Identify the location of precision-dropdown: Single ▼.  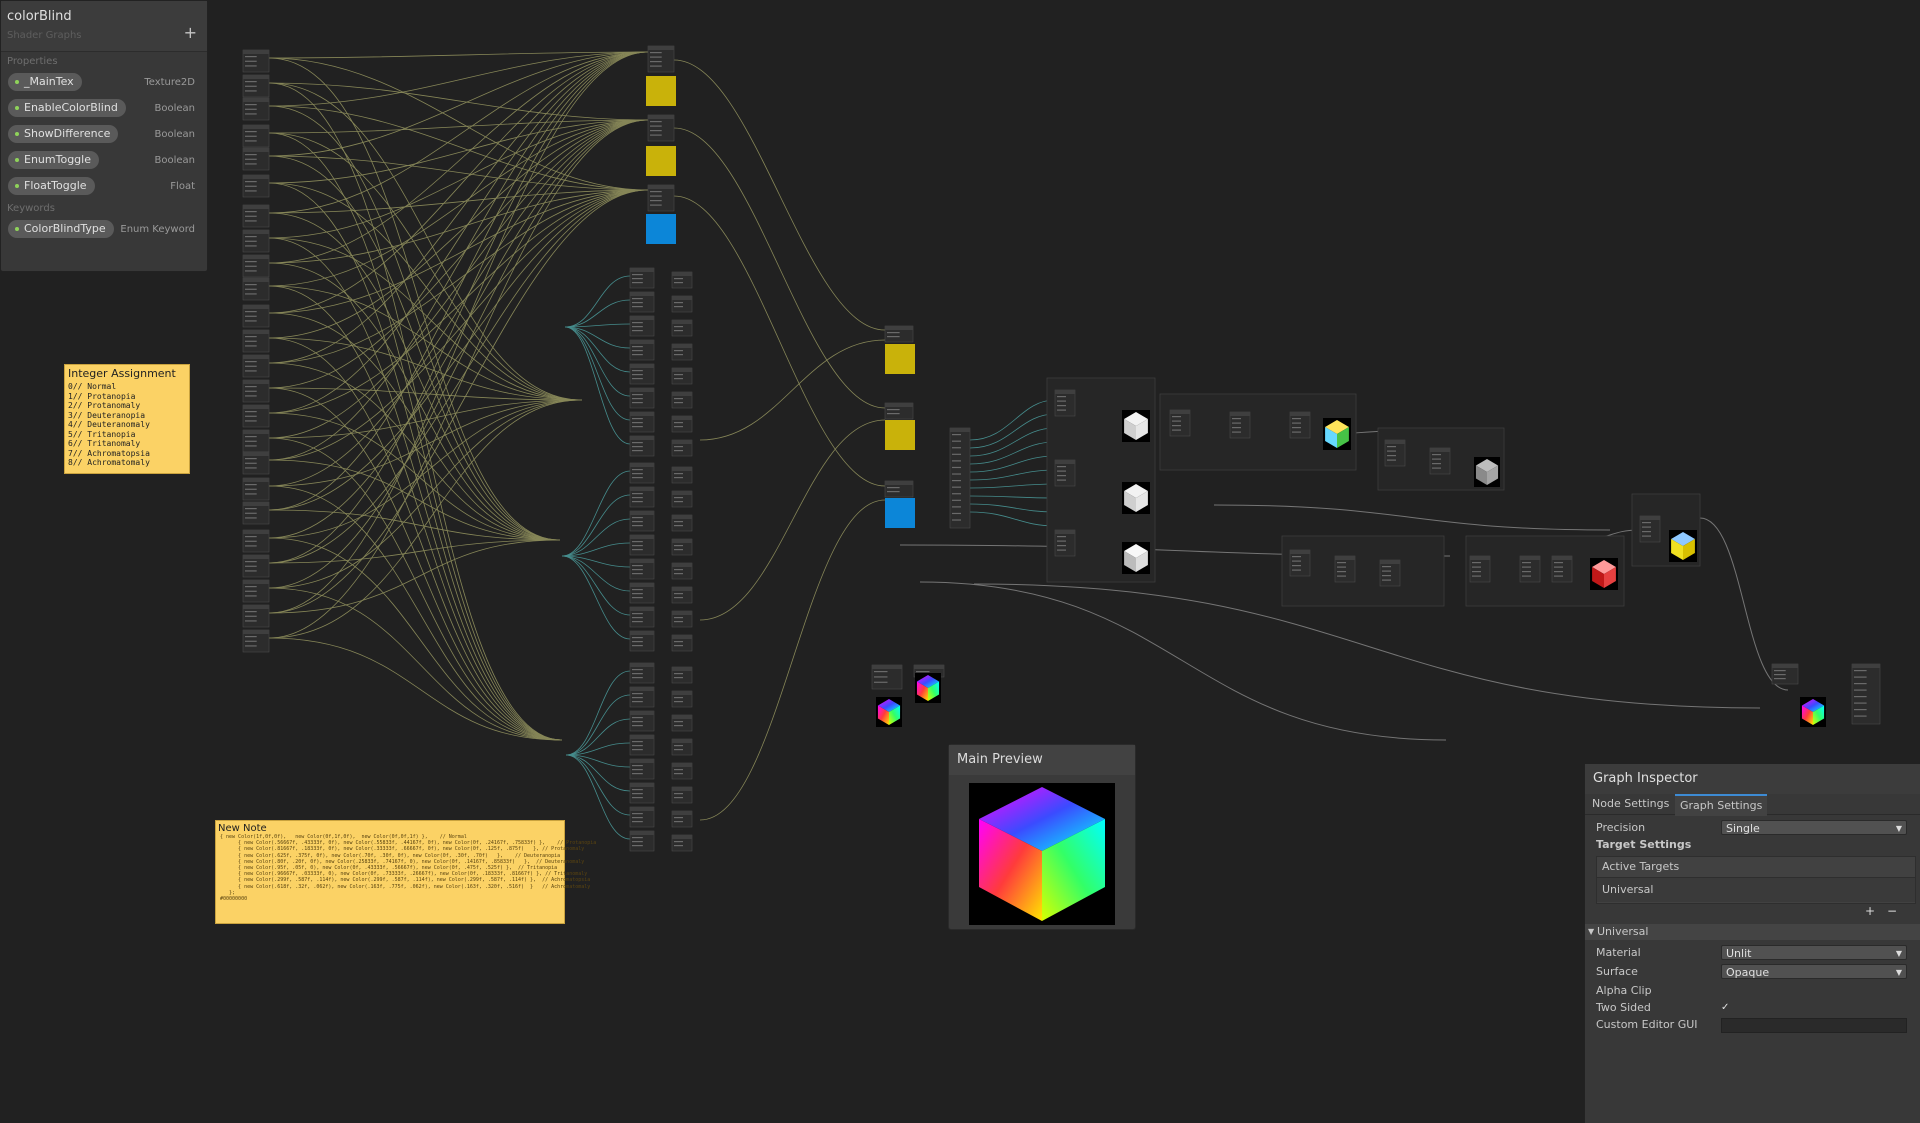
(1814, 827).